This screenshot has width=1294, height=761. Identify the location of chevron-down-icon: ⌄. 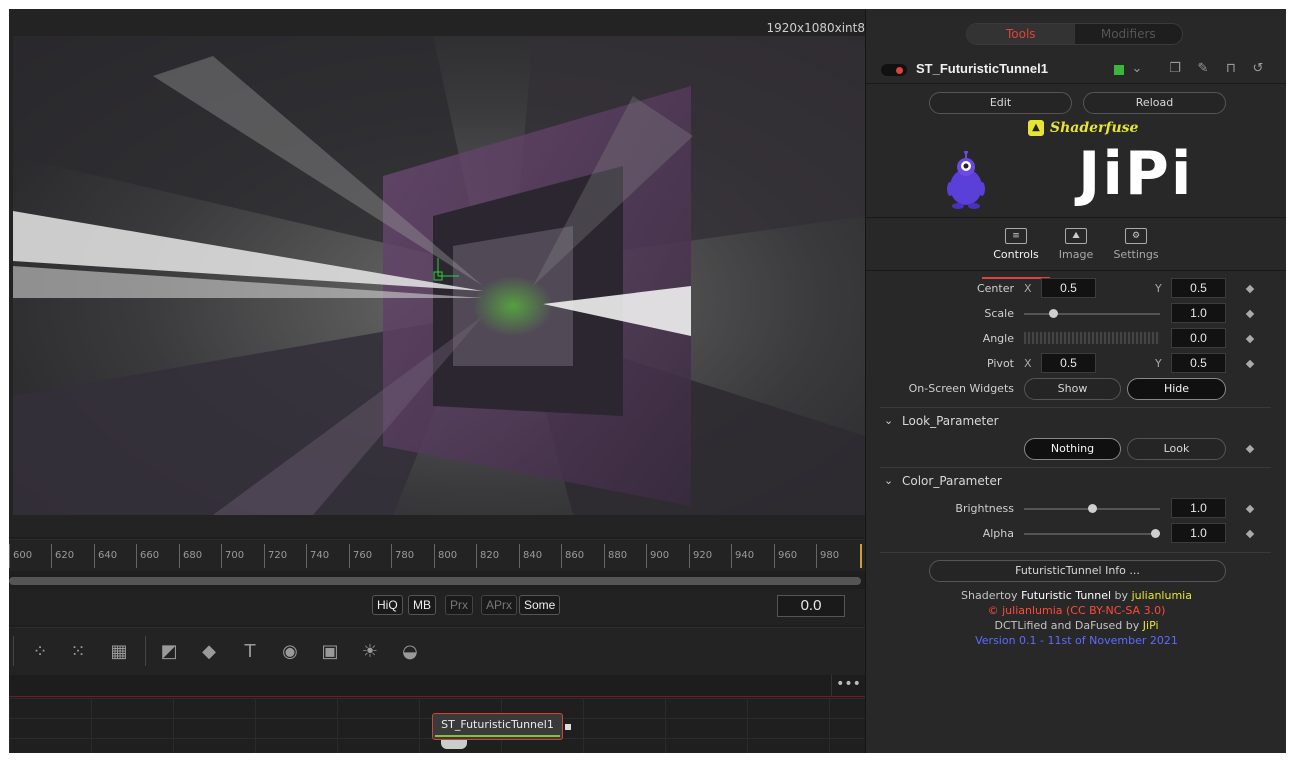
(1137, 69).